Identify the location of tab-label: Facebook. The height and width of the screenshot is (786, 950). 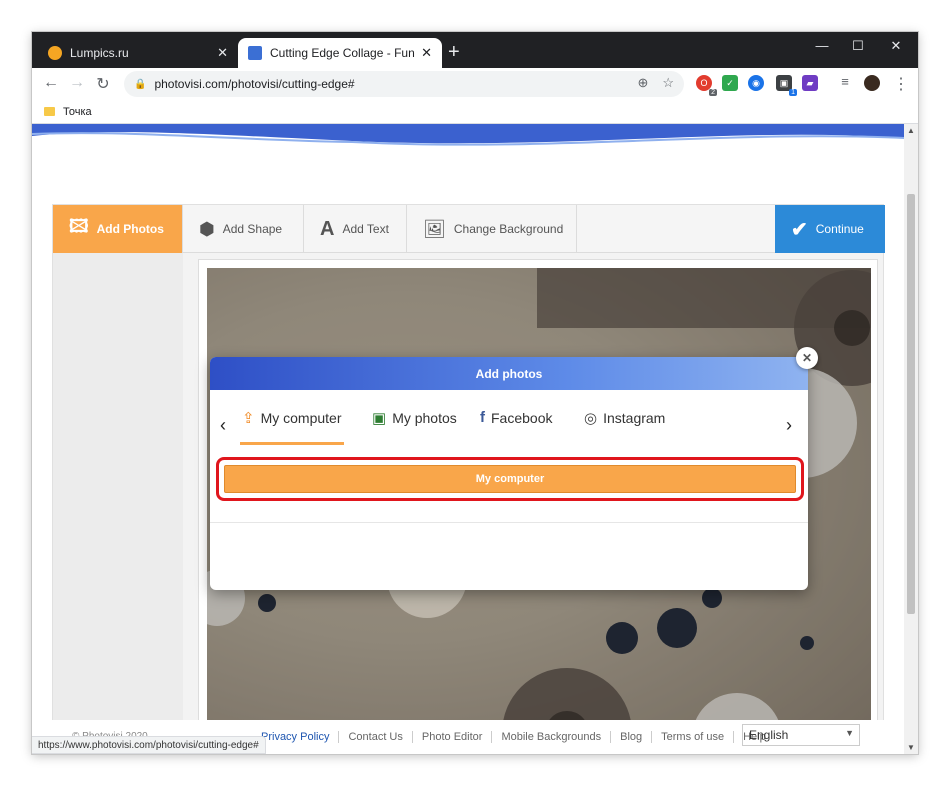
(522, 417).